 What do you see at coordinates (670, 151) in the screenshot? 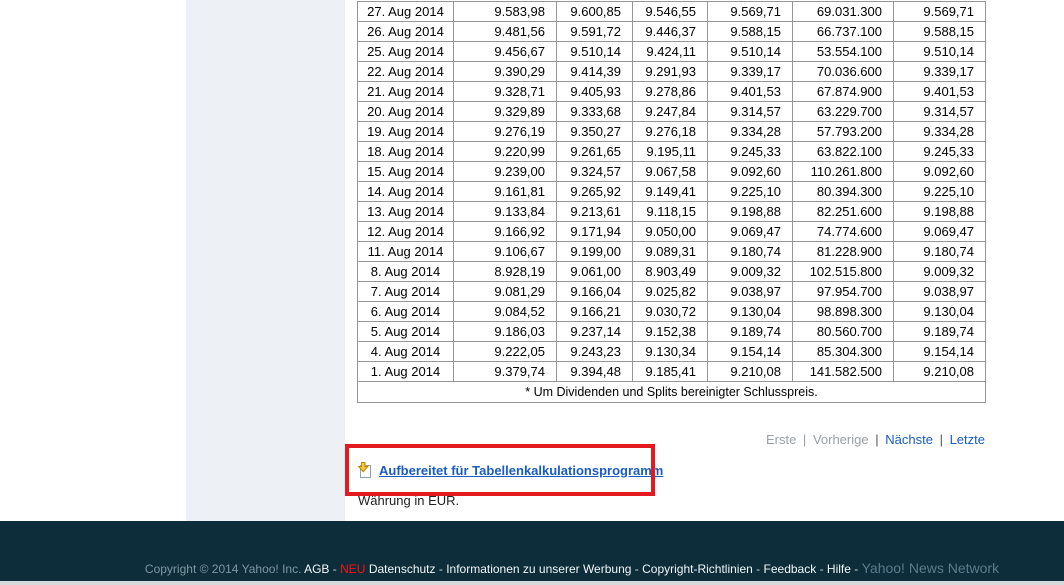
I see `table-cell: 9.195,11` at bounding box center [670, 151].